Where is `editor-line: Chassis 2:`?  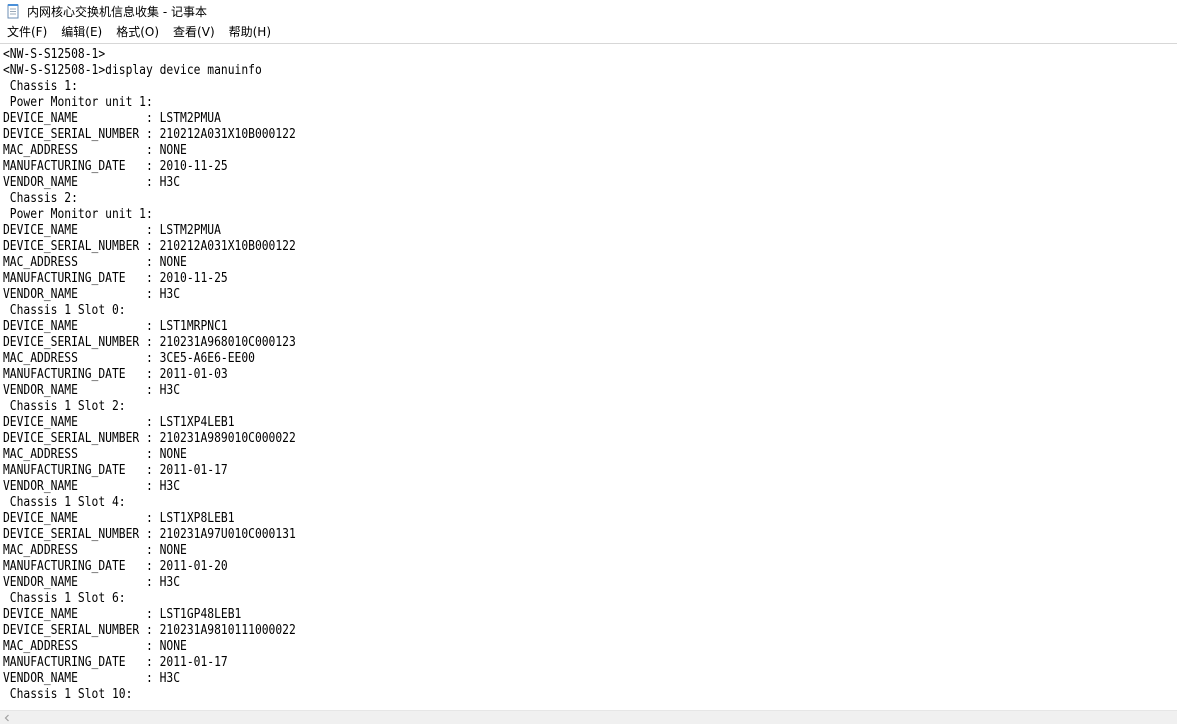 editor-line: Chassis 2: is located at coordinates (40, 198).